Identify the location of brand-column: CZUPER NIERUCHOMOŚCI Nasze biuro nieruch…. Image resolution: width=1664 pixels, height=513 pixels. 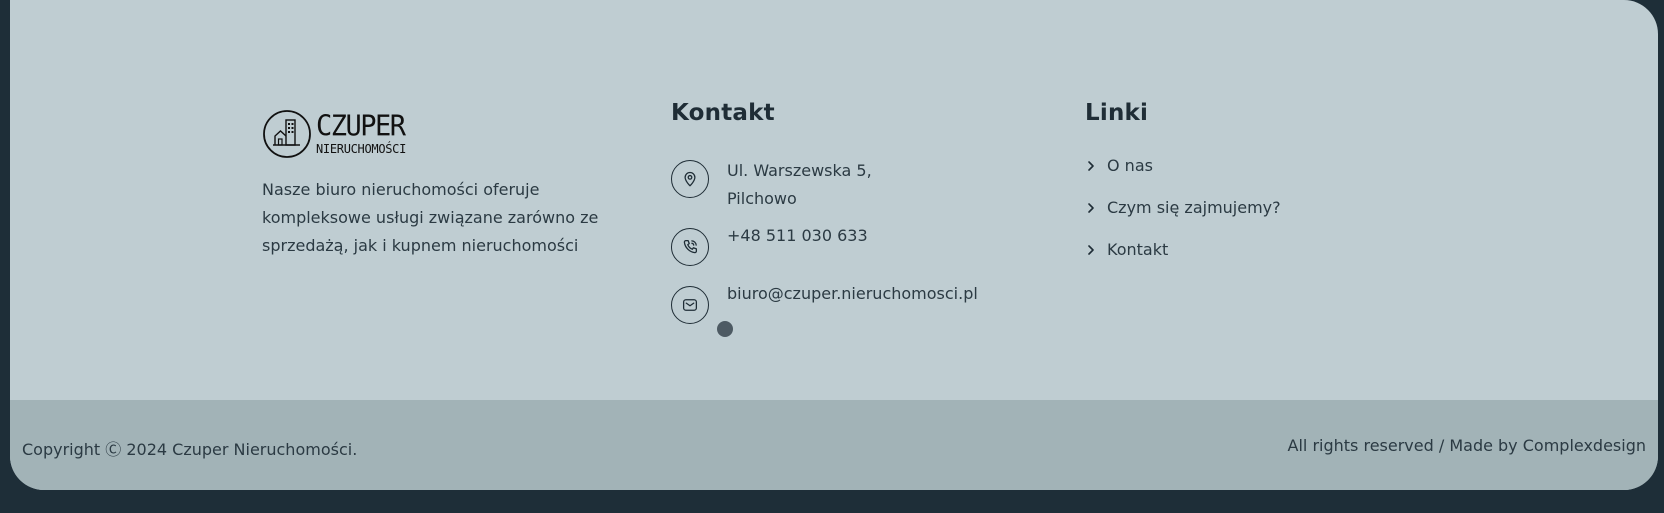
(437, 183).